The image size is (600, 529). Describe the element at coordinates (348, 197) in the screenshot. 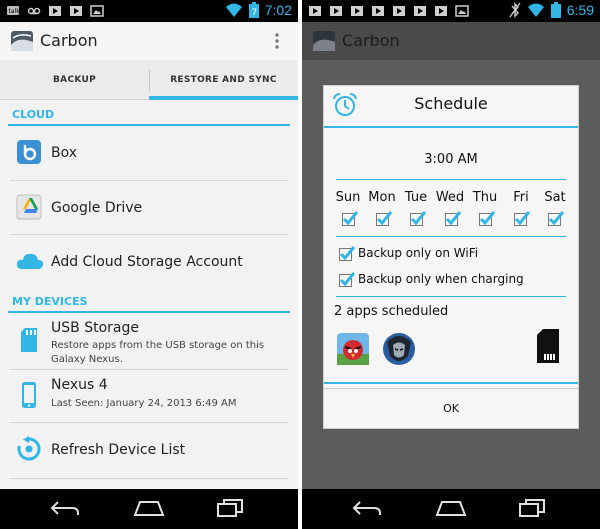

I see `day-label-sun: Sun` at that location.